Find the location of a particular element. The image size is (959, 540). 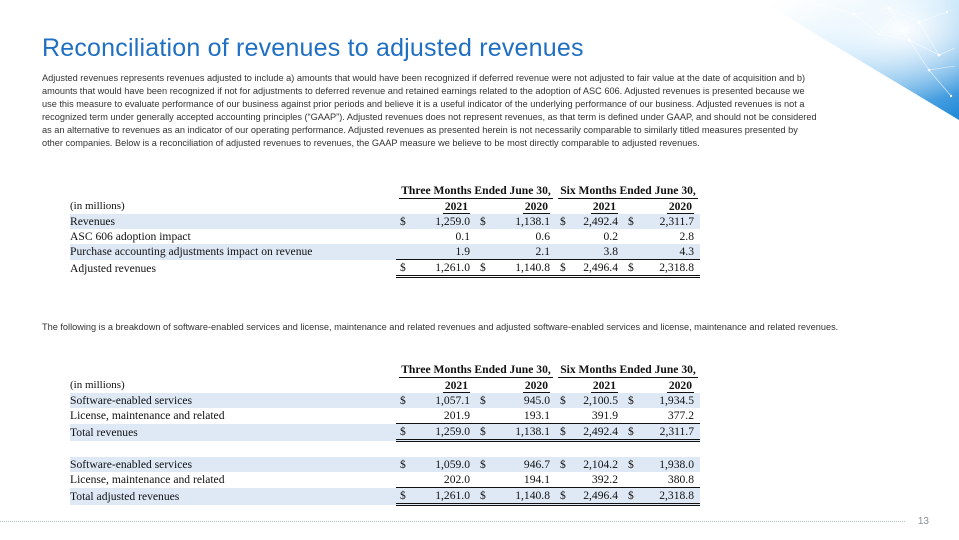

page-number: 13 is located at coordinates (923, 521).